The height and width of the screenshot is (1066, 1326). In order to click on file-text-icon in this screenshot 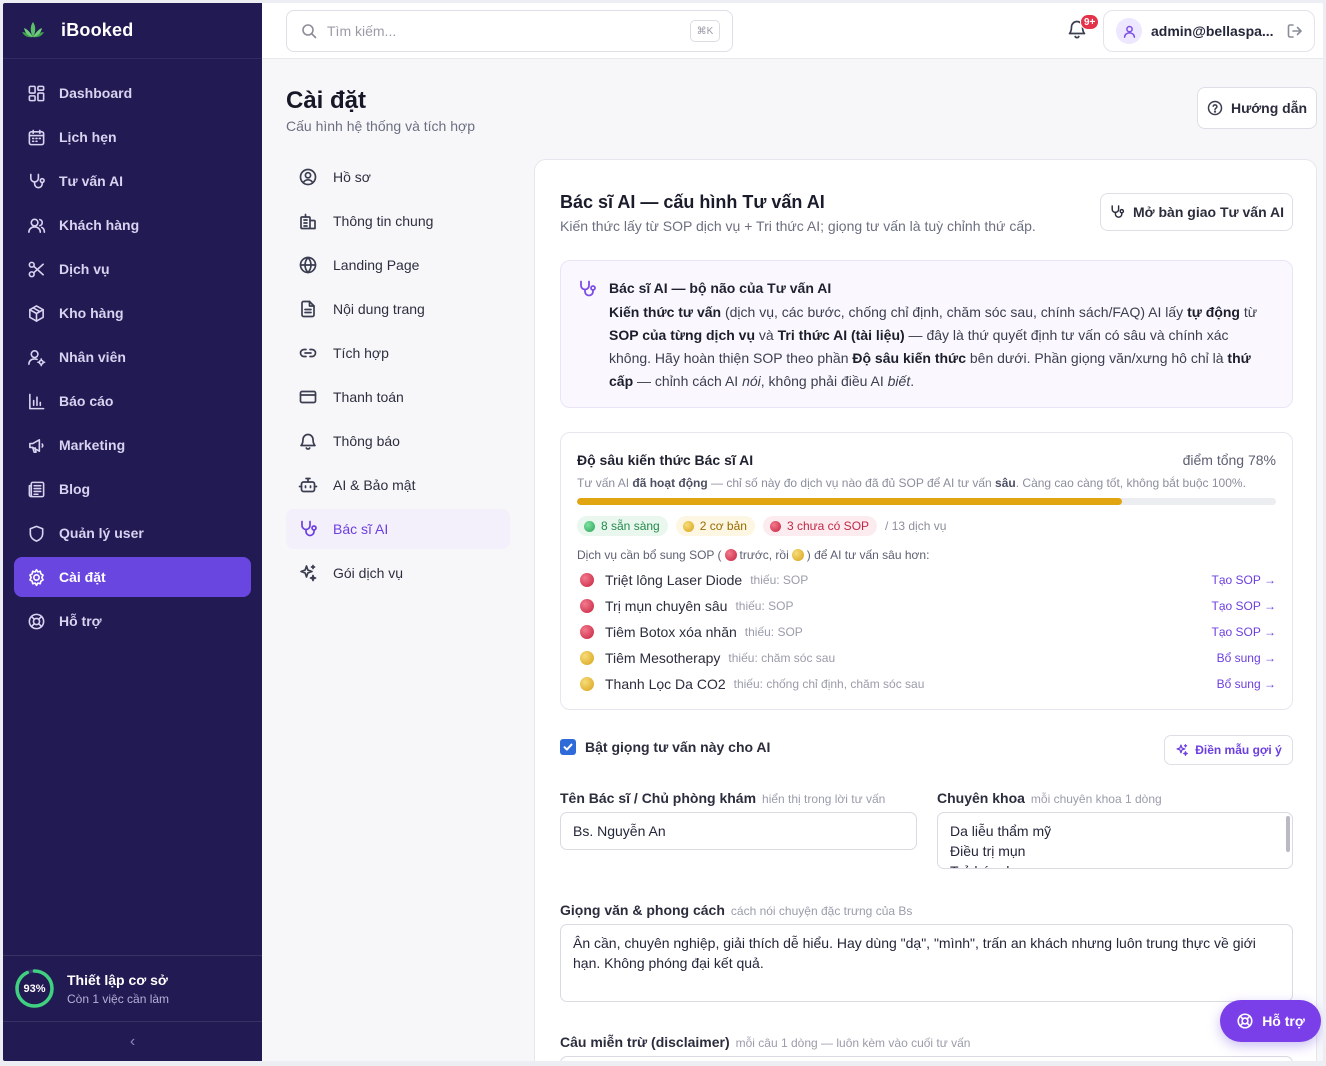, I will do `click(308, 309)`.